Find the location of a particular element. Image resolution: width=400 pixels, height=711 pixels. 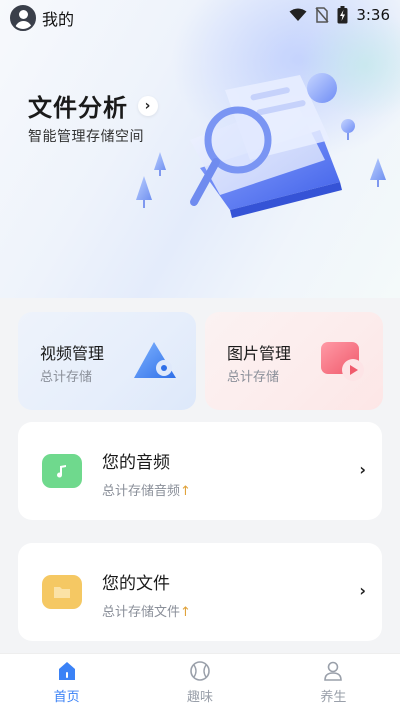

audio-subtitle-text: 总计存储音频 is located at coordinates (141, 491).